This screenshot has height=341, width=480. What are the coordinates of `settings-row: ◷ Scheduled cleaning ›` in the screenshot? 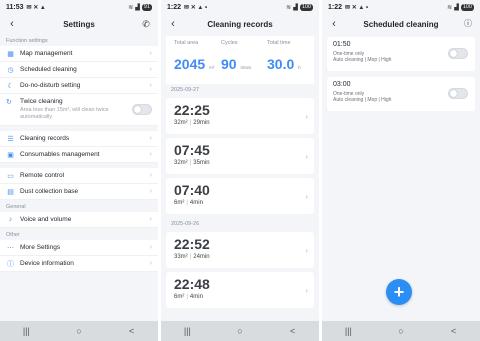 It's located at (79, 70).